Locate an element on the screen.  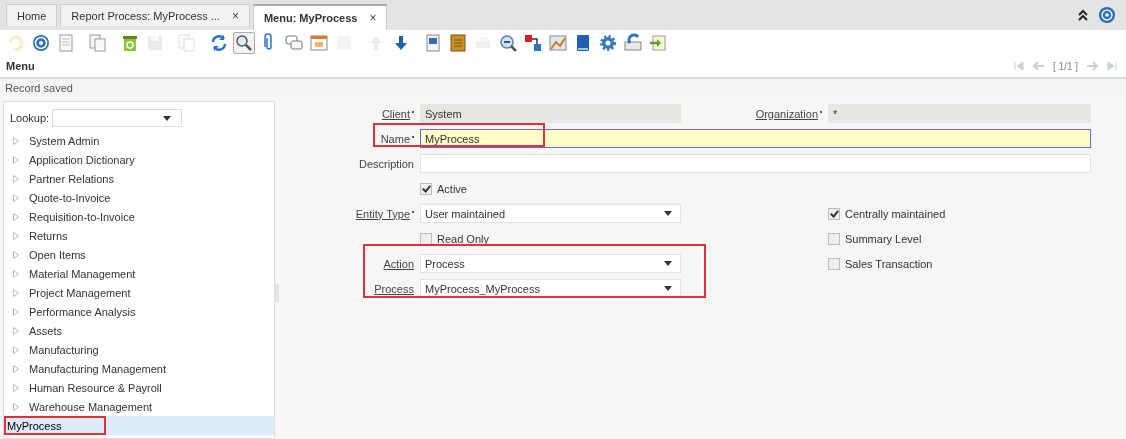
lookup-label: Lookup: is located at coordinates (30, 118).